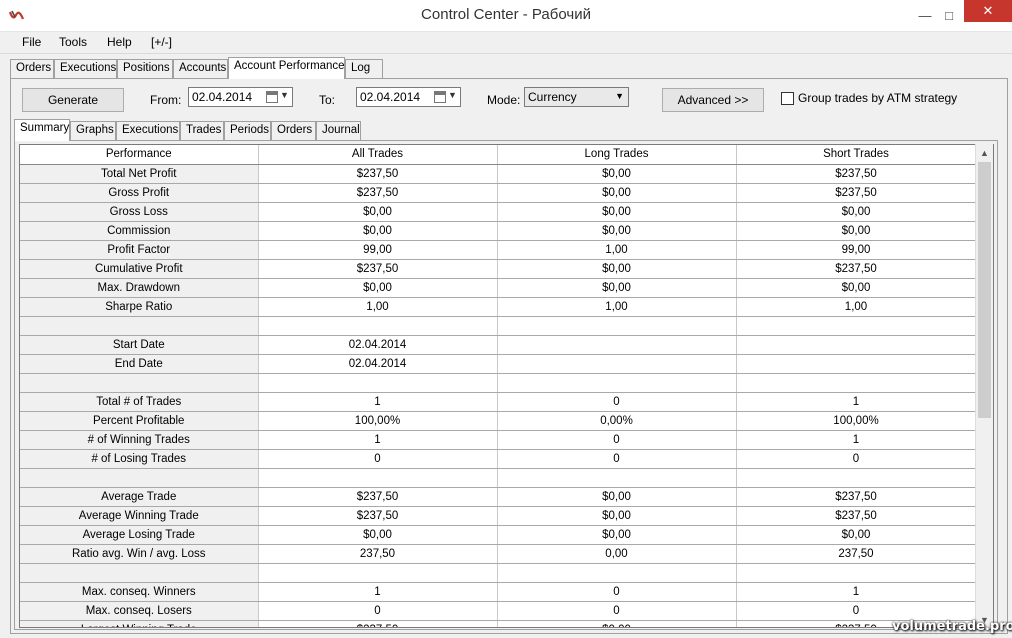 This screenshot has width=1012, height=638. I want to click on table-row: Average Winning Trade $237,50 $0,00 $237,50, so click(498, 516).